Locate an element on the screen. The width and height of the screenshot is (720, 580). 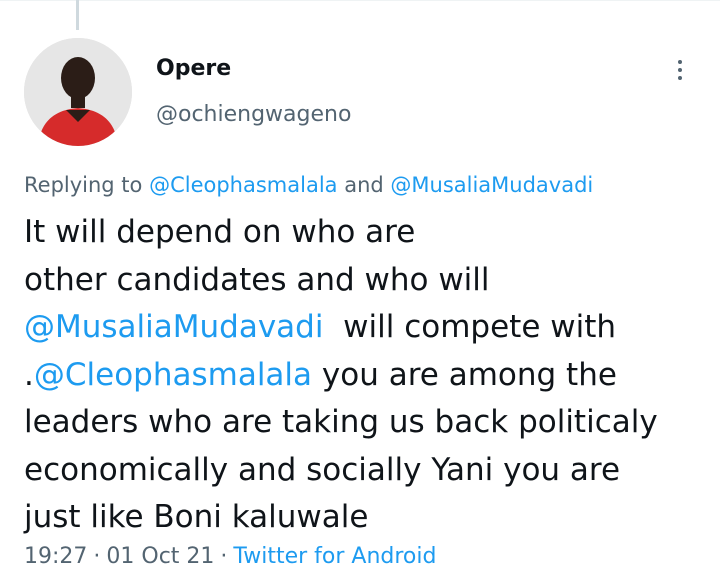
tweet-mention-cleophasmalala: @Cleophasmalala is located at coordinates (173, 375).